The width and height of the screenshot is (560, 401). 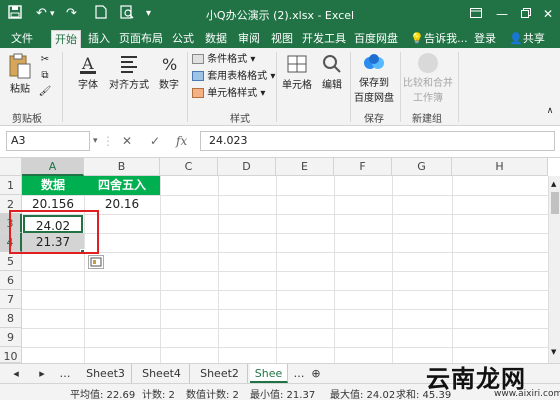 I want to click on login-link: 登录, so click(x=485, y=39).